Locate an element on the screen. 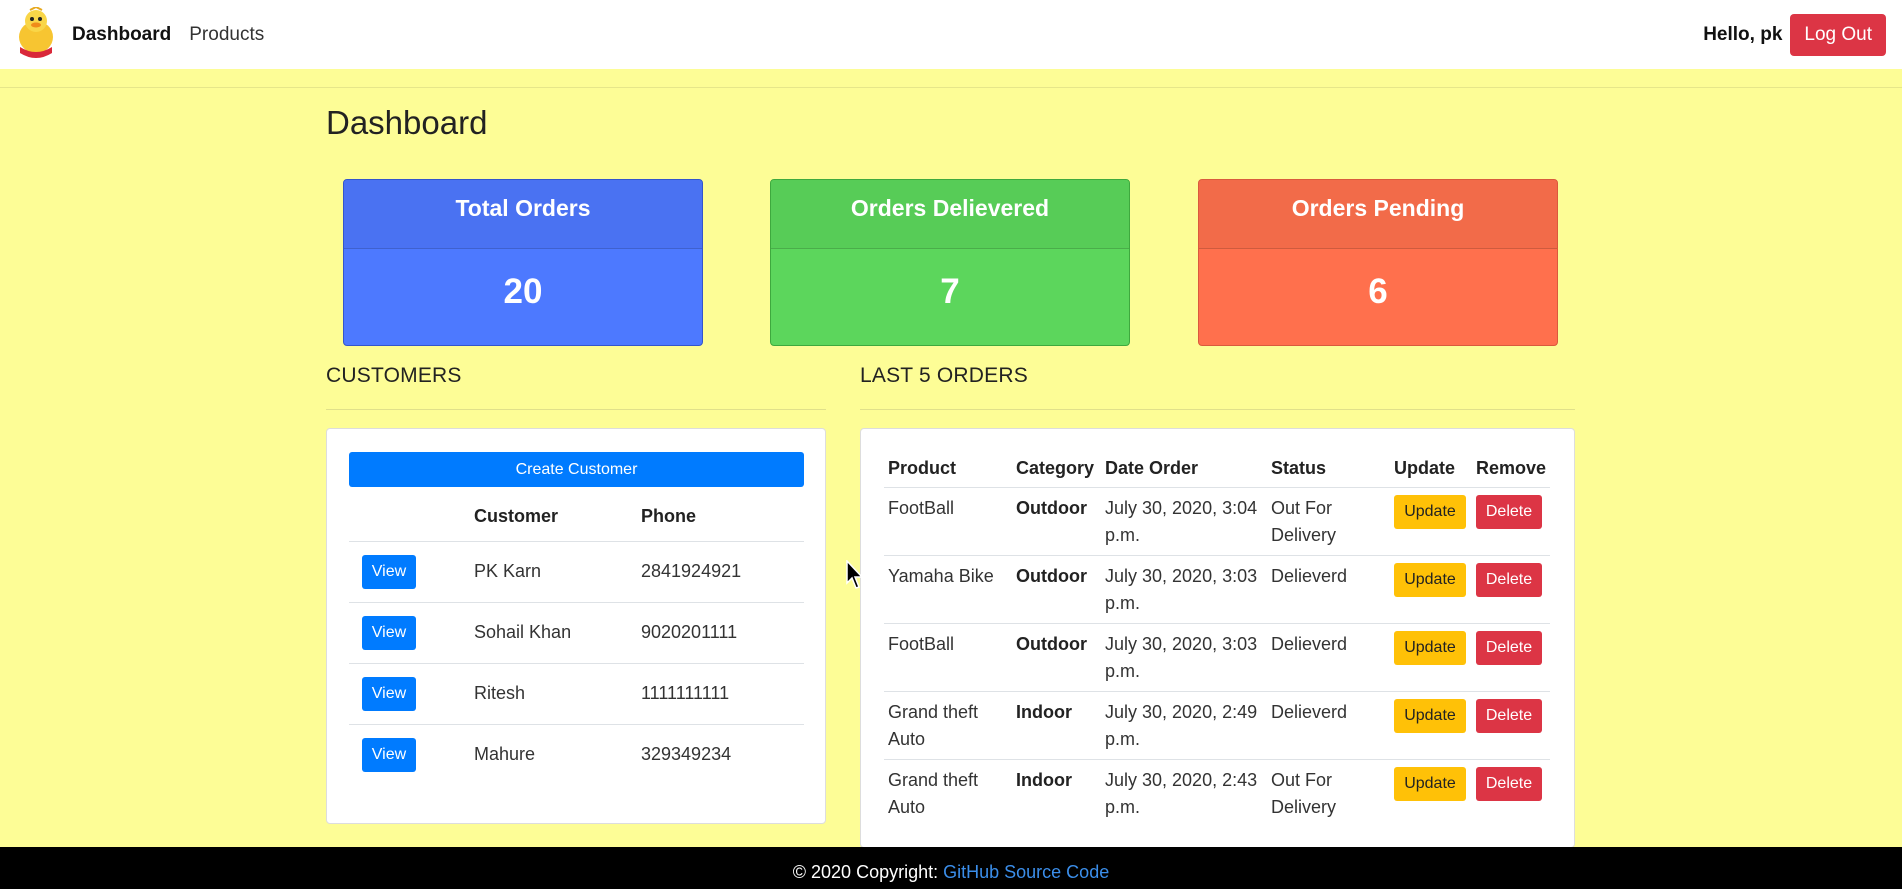 The height and width of the screenshot is (889, 1902). footer: © 2020 Copyright: GitHub Source Code is located at coordinates (951, 868).